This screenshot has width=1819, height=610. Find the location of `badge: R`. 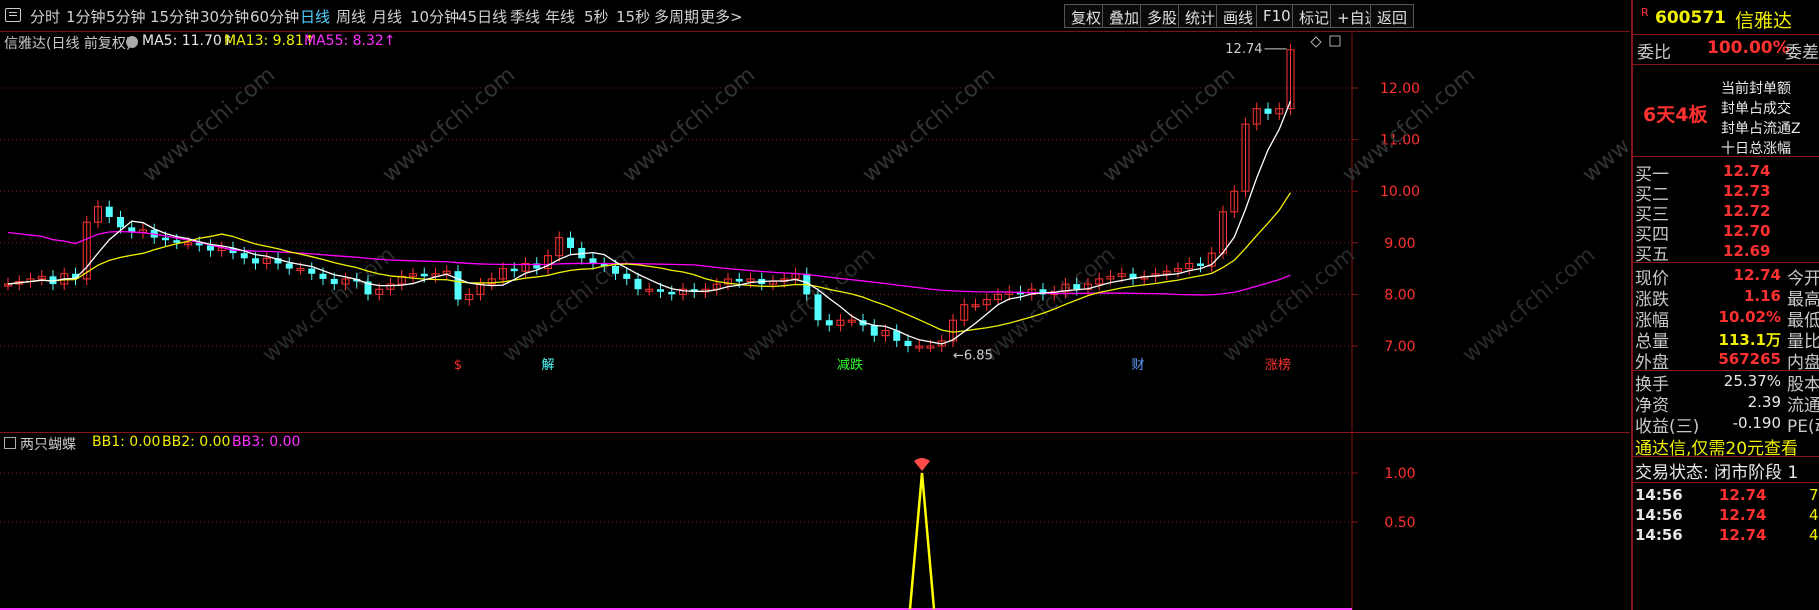

badge: R is located at coordinates (1645, 12).